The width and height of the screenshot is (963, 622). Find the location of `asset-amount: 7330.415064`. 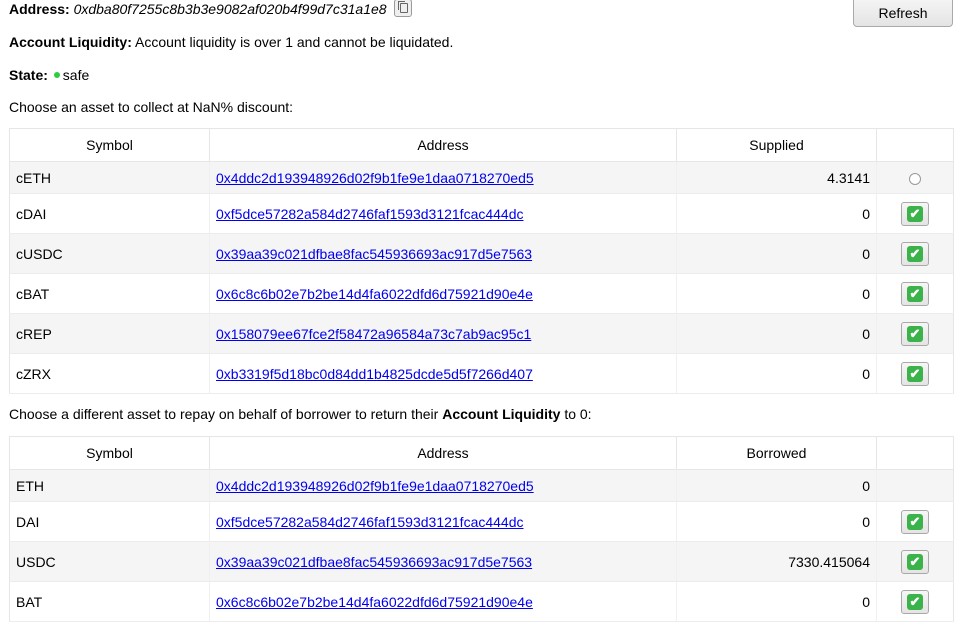

asset-amount: 7330.415064 is located at coordinates (776, 561).